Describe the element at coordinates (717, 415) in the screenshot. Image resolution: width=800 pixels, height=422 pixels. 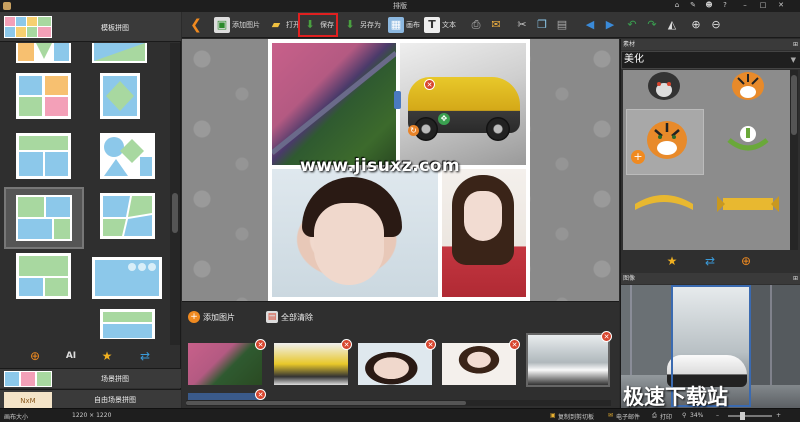
I see `zoom-out-small-icon: –` at that location.